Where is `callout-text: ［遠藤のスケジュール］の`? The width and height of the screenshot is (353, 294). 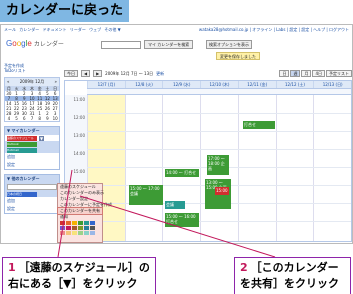
callout-text: ［遠藤のスケジュール］の is located at coordinates (84, 267).